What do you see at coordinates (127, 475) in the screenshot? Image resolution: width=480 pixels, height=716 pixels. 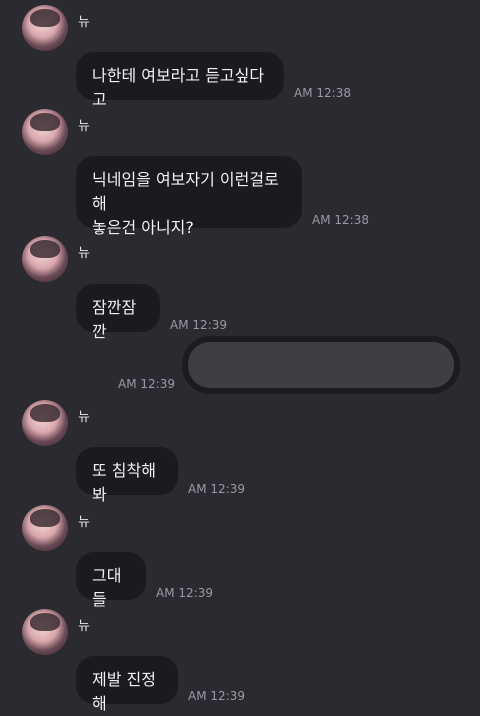 I see `message-bubble: 또 침착해봐` at bounding box center [127, 475].